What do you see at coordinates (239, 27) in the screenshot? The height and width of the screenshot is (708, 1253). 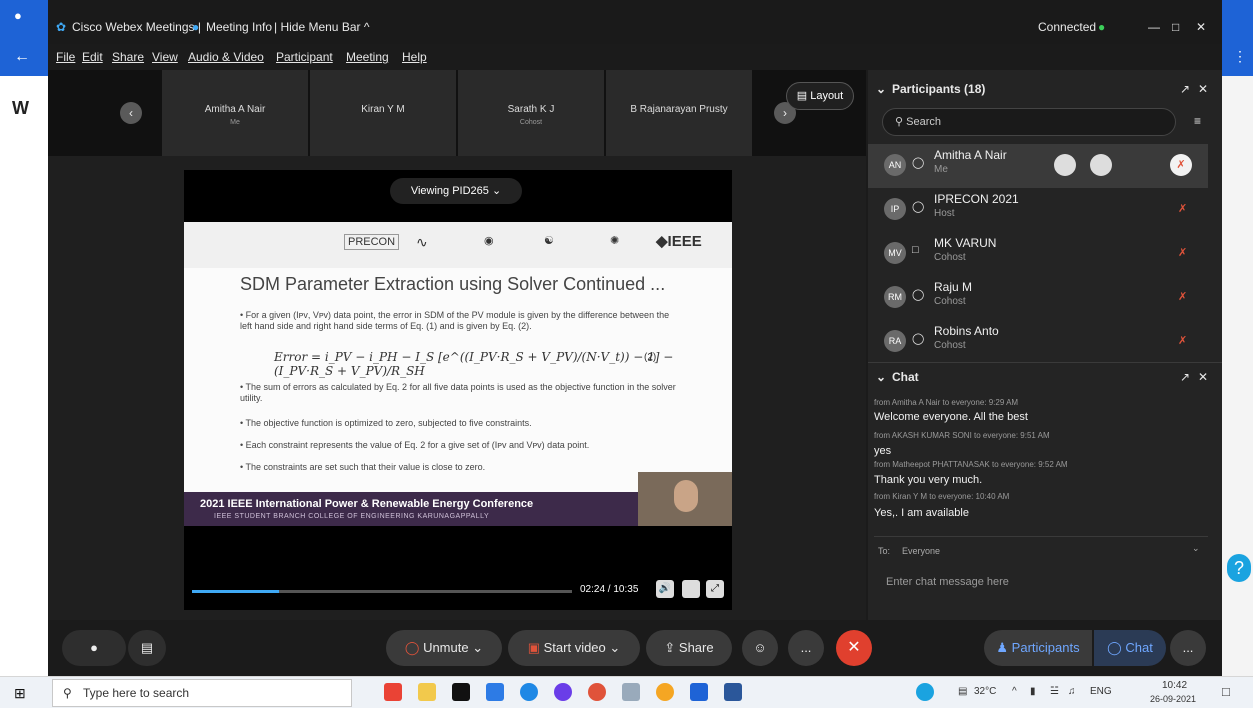 I see `meeting-info-link: Meeting Info` at bounding box center [239, 27].